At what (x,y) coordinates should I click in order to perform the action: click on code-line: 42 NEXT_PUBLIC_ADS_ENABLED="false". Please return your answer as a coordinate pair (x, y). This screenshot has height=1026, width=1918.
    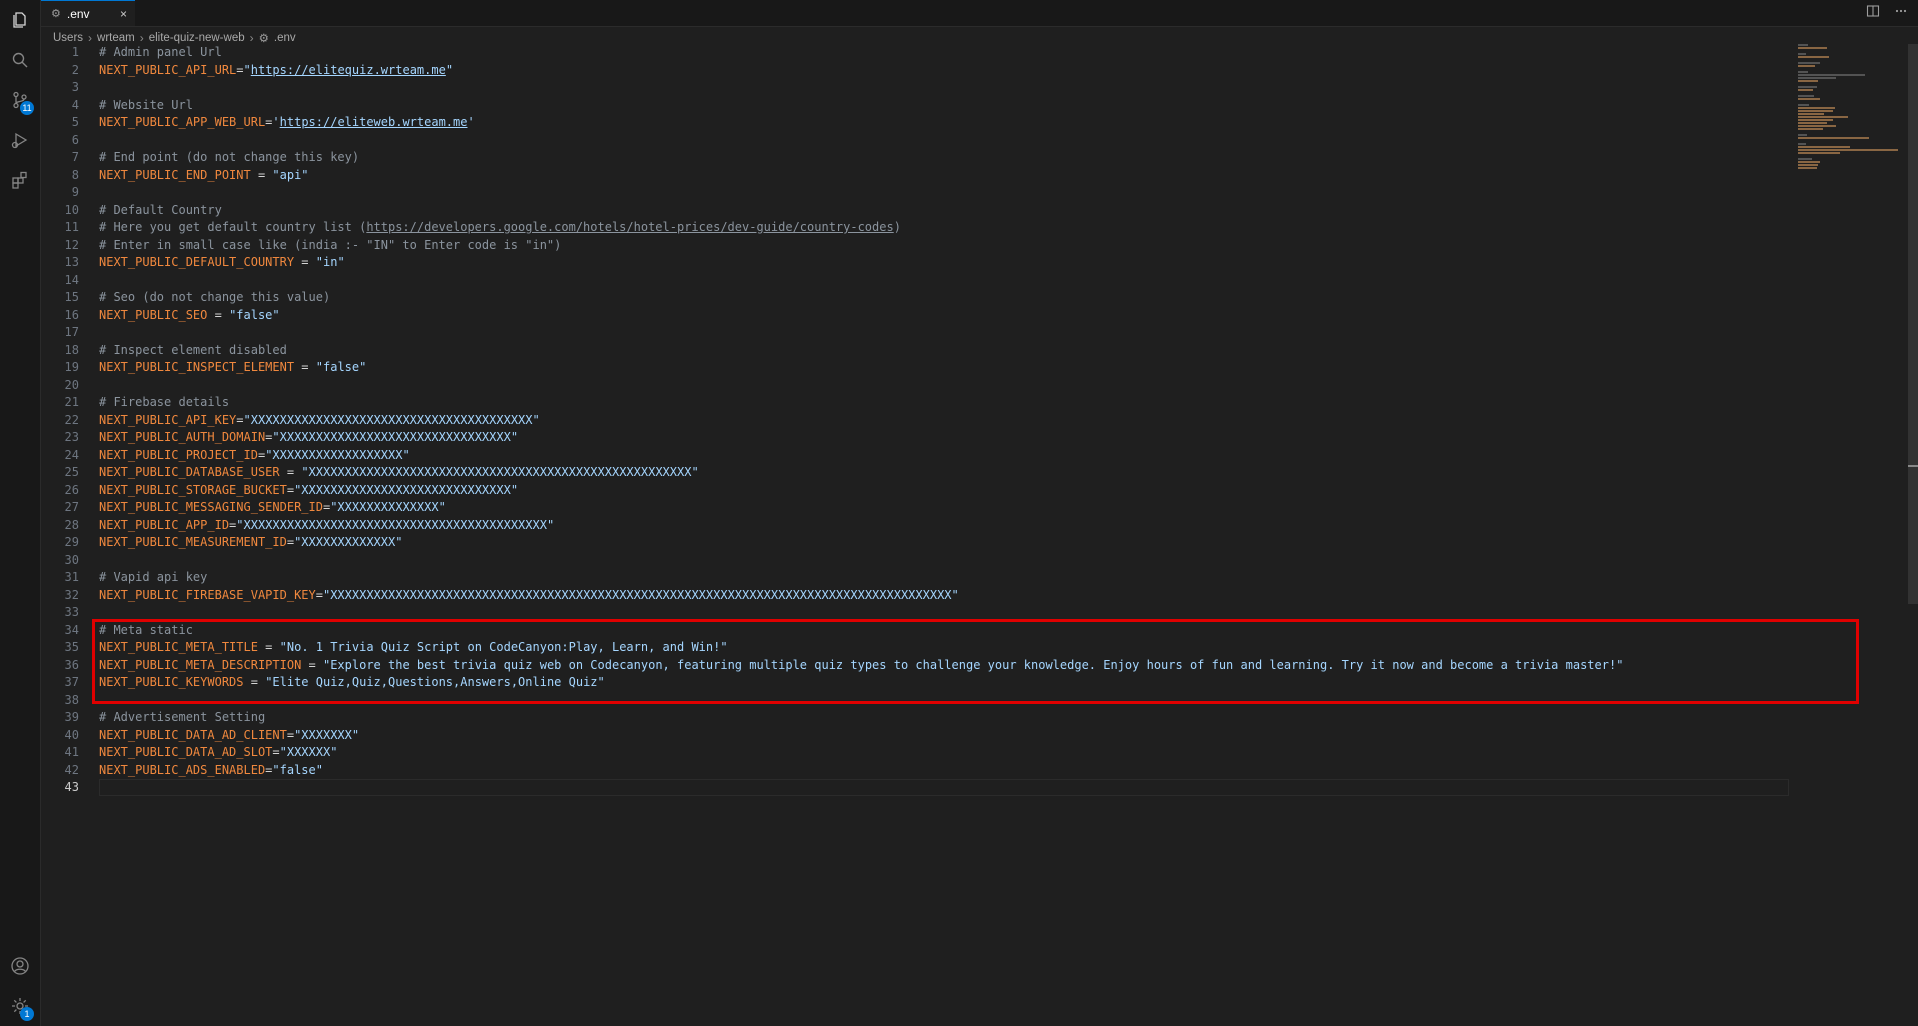
    Looking at the image, I should click on (979, 771).